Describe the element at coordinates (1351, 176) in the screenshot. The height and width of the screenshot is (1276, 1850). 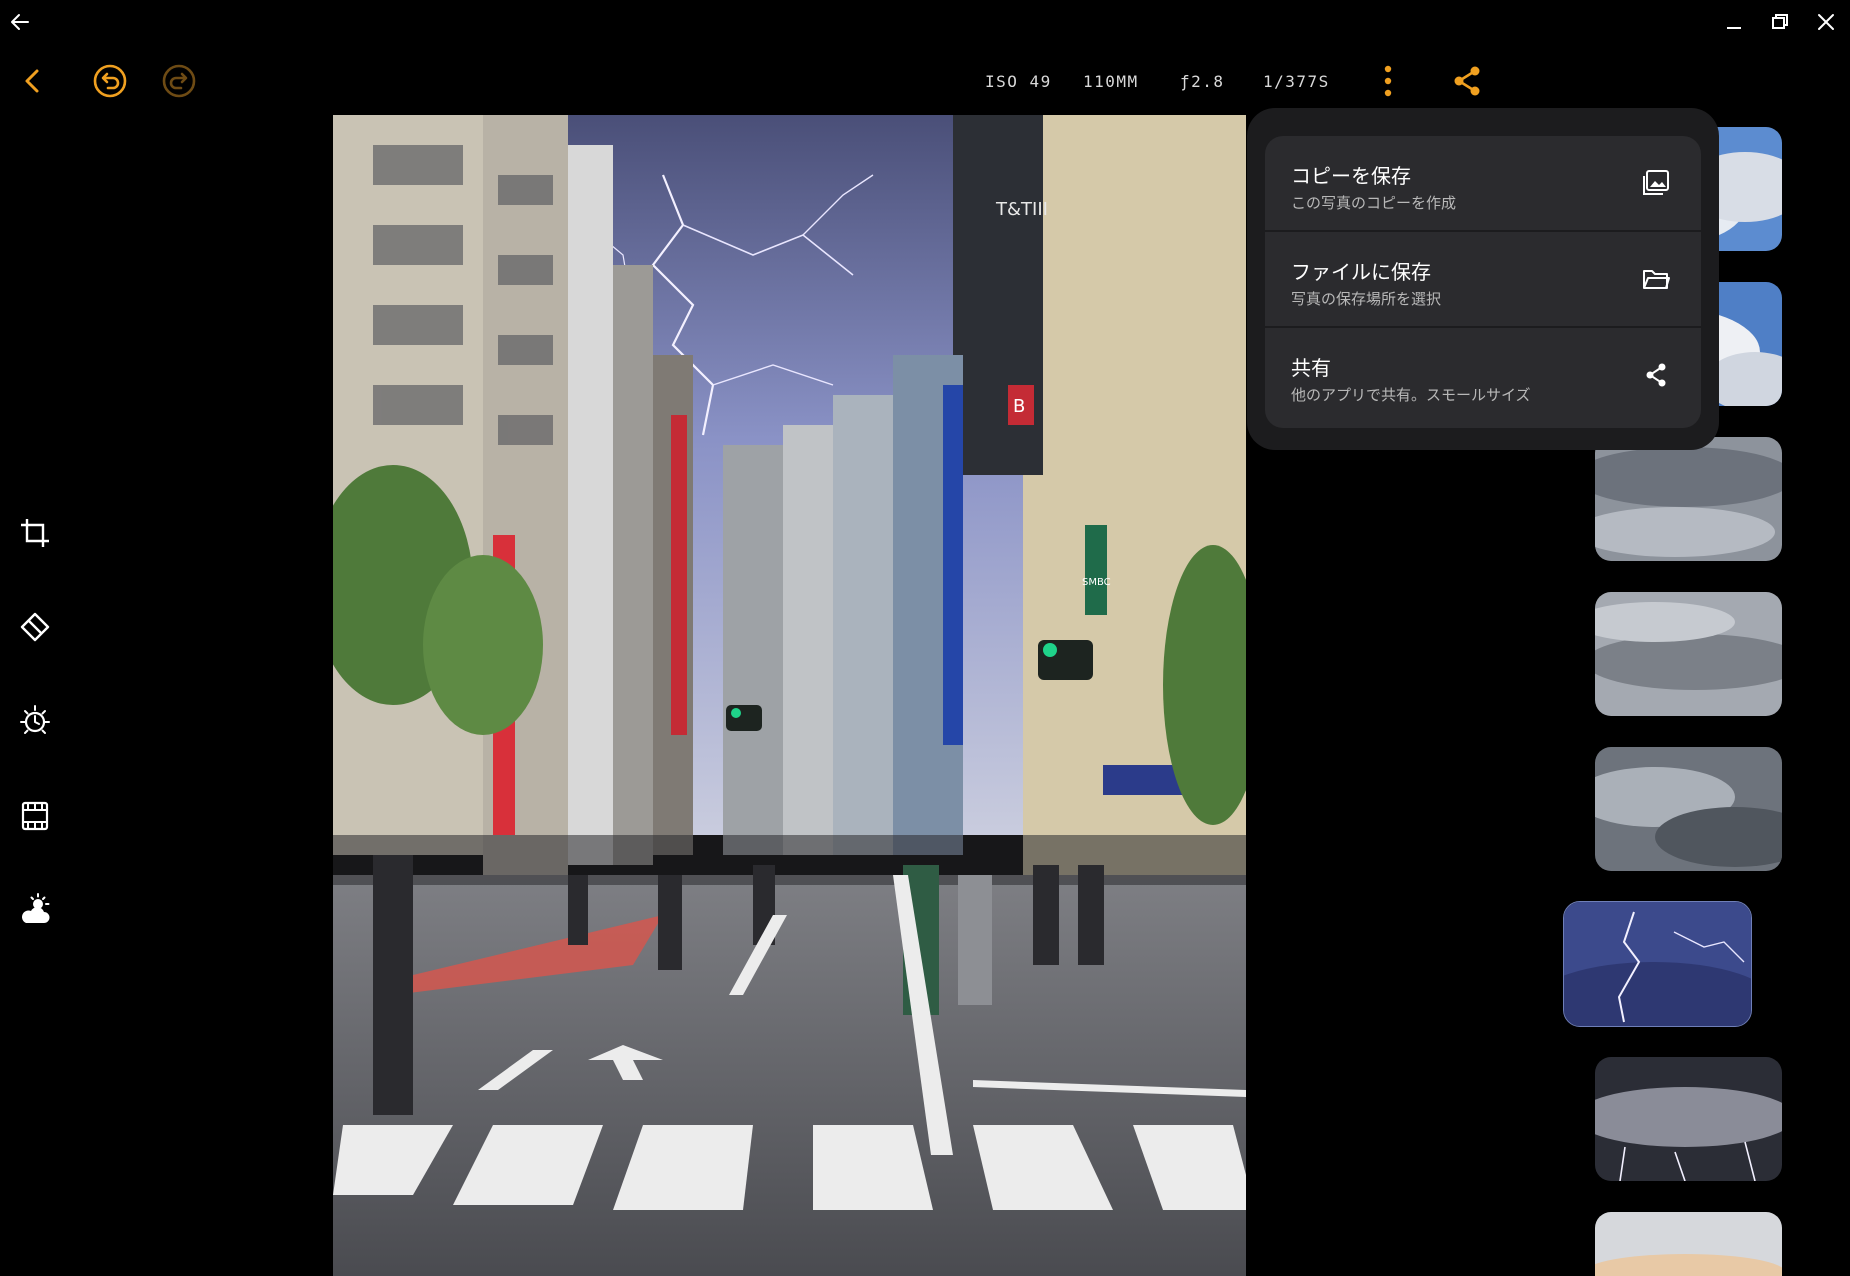
I see `menu-item-title: コピーを保存` at that location.